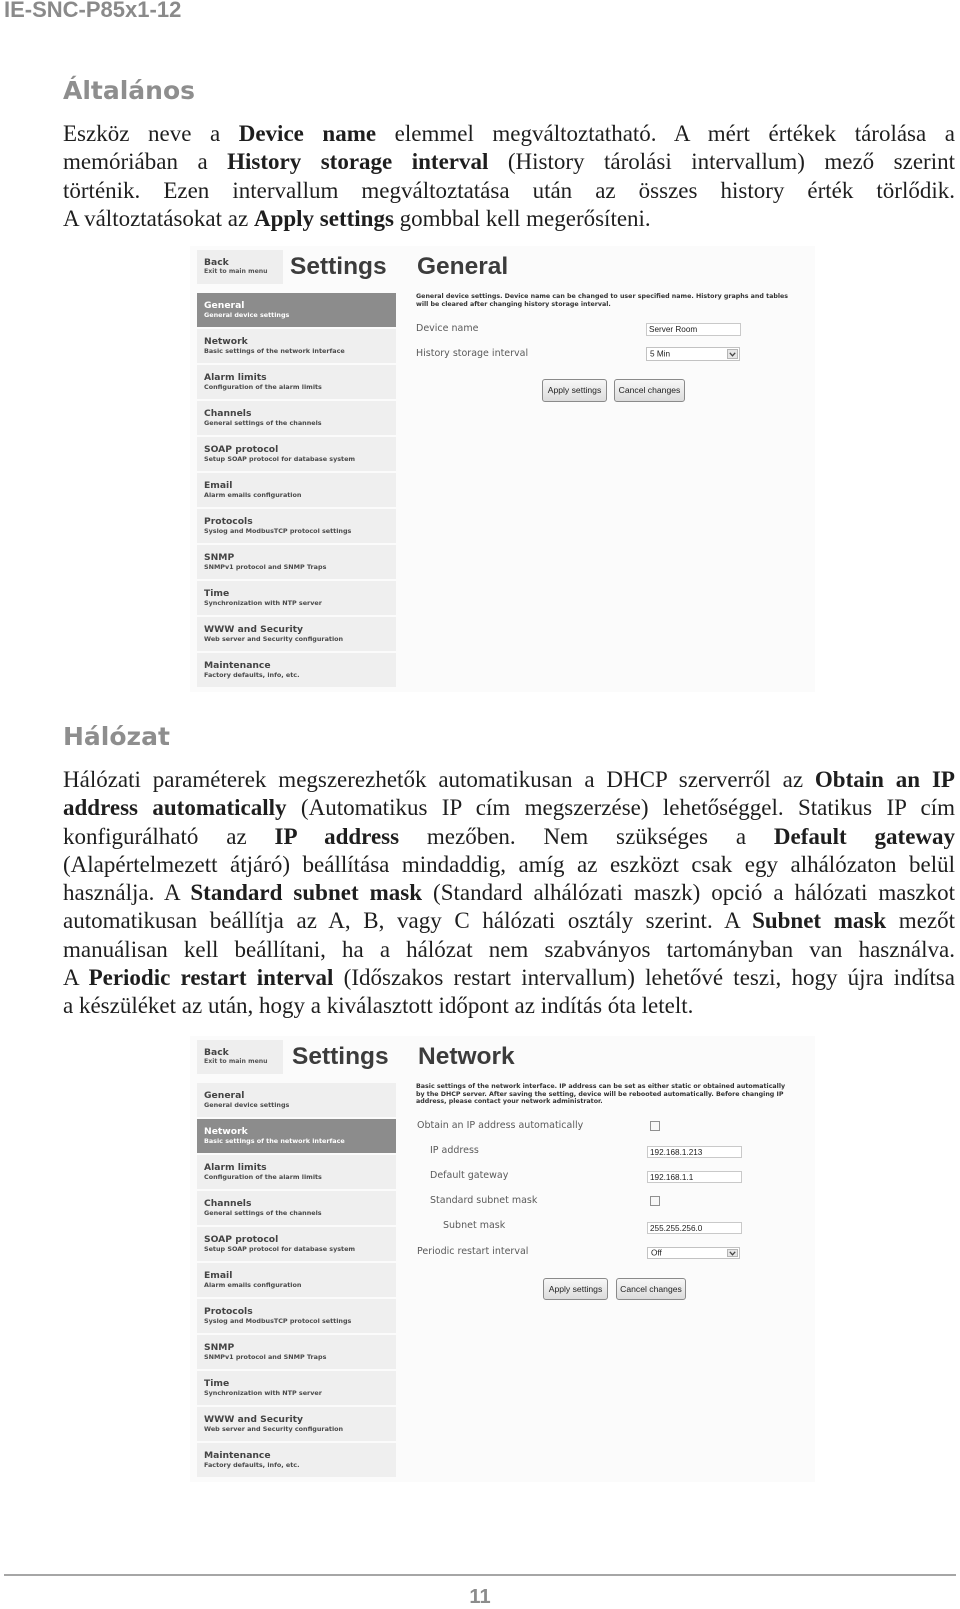 The width and height of the screenshot is (960, 1609). I want to click on ip-address-input, so click(694, 1152).